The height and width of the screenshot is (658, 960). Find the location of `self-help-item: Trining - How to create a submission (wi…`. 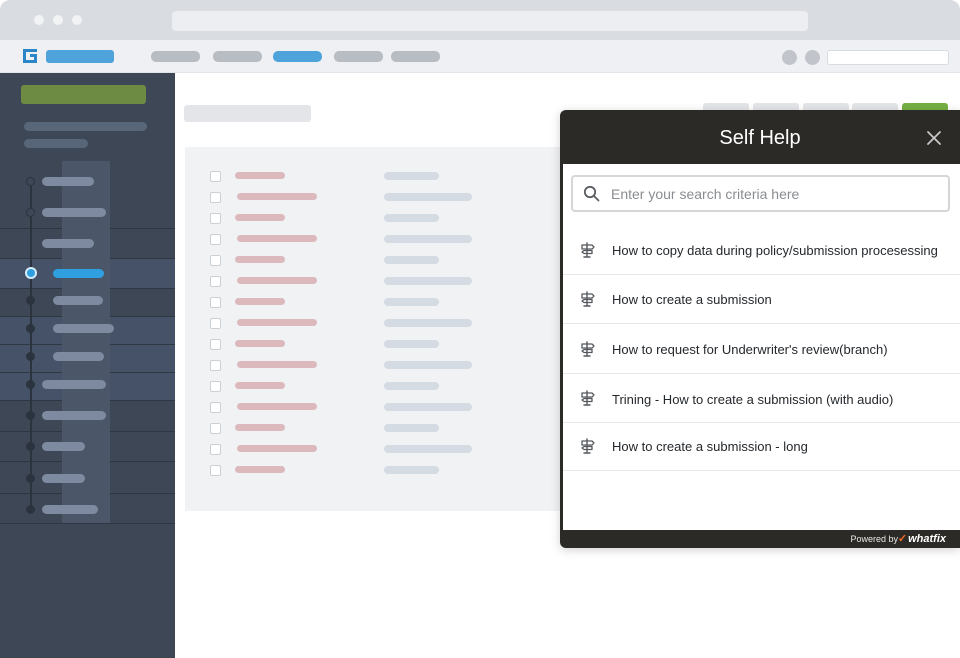

self-help-item: Trining - How to create a submission (wi… is located at coordinates (761, 398).